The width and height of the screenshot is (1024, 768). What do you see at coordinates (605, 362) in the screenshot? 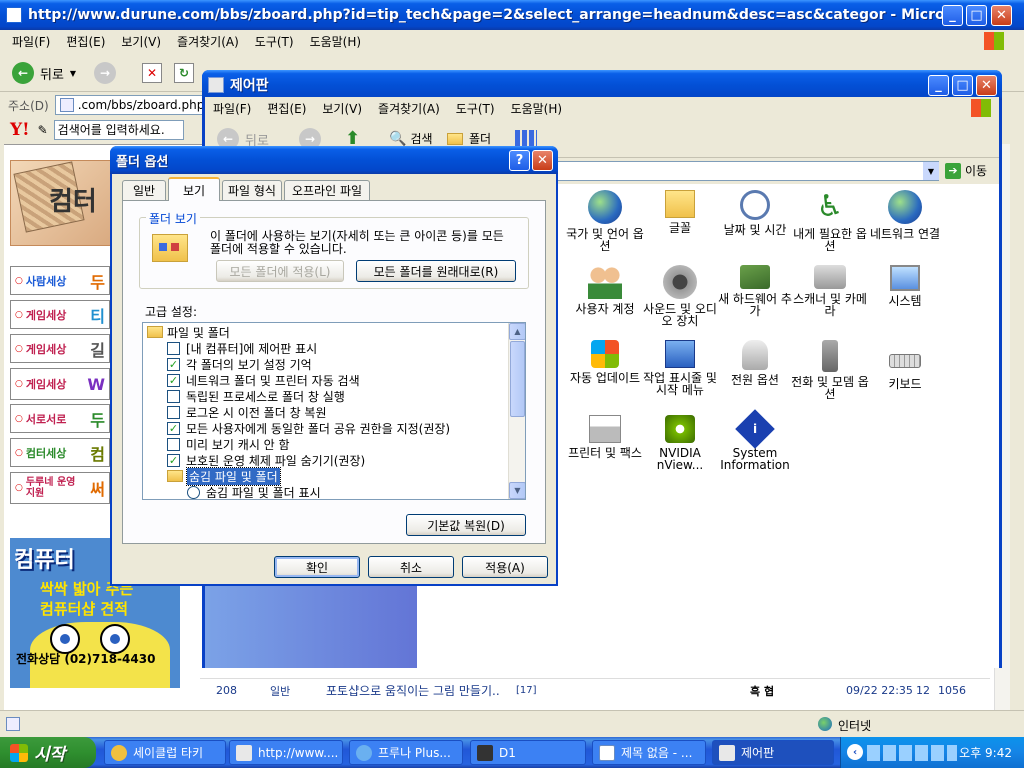
I see `cp-item-auto-update: 자동 업데이트` at bounding box center [605, 362].